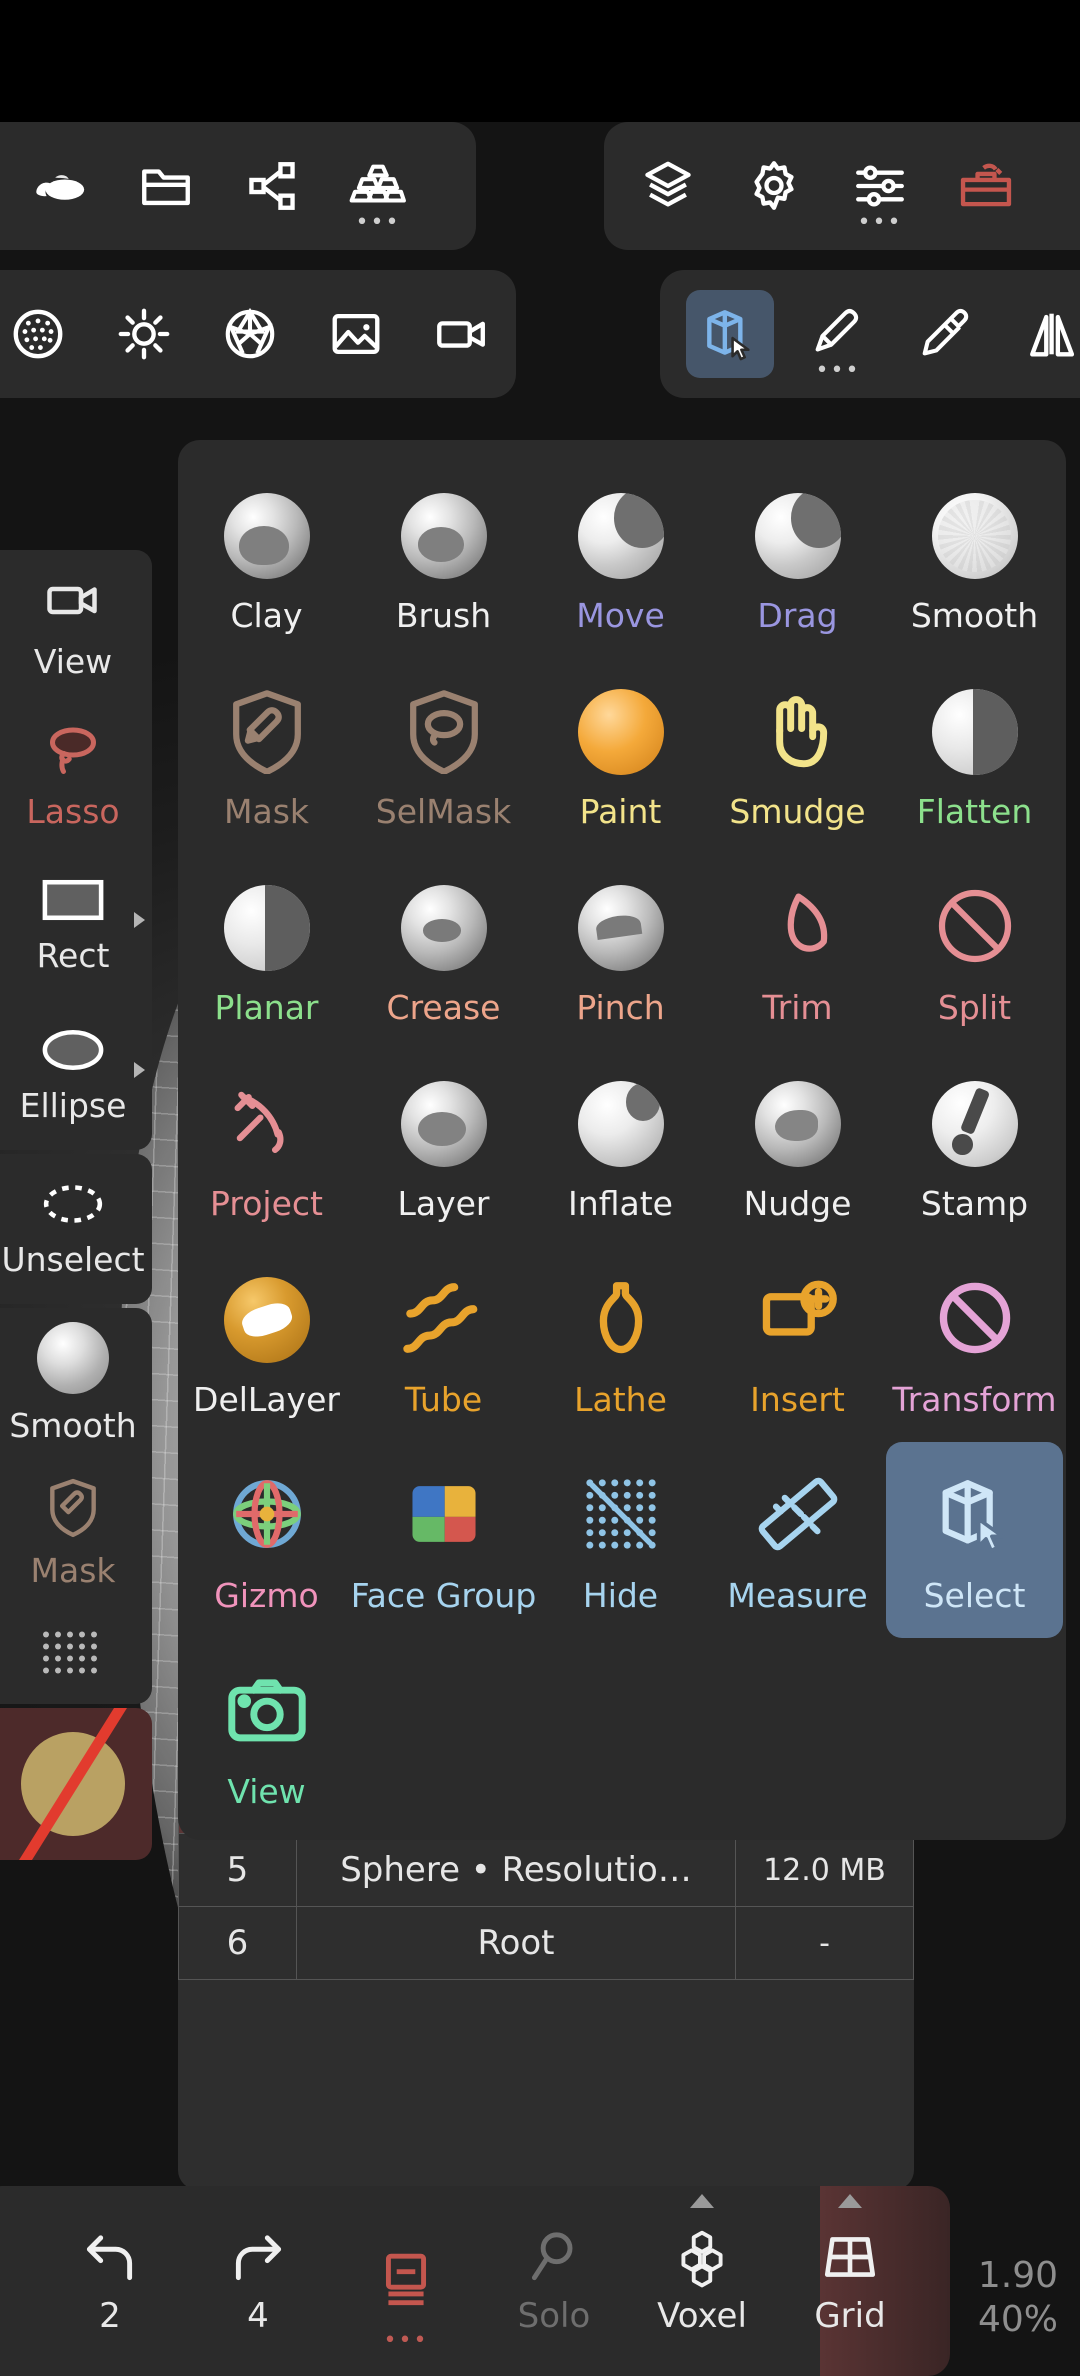 The height and width of the screenshot is (2376, 1080). What do you see at coordinates (266, 1148) in the screenshot?
I see `tool-project: Project` at bounding box center [266, 1148].